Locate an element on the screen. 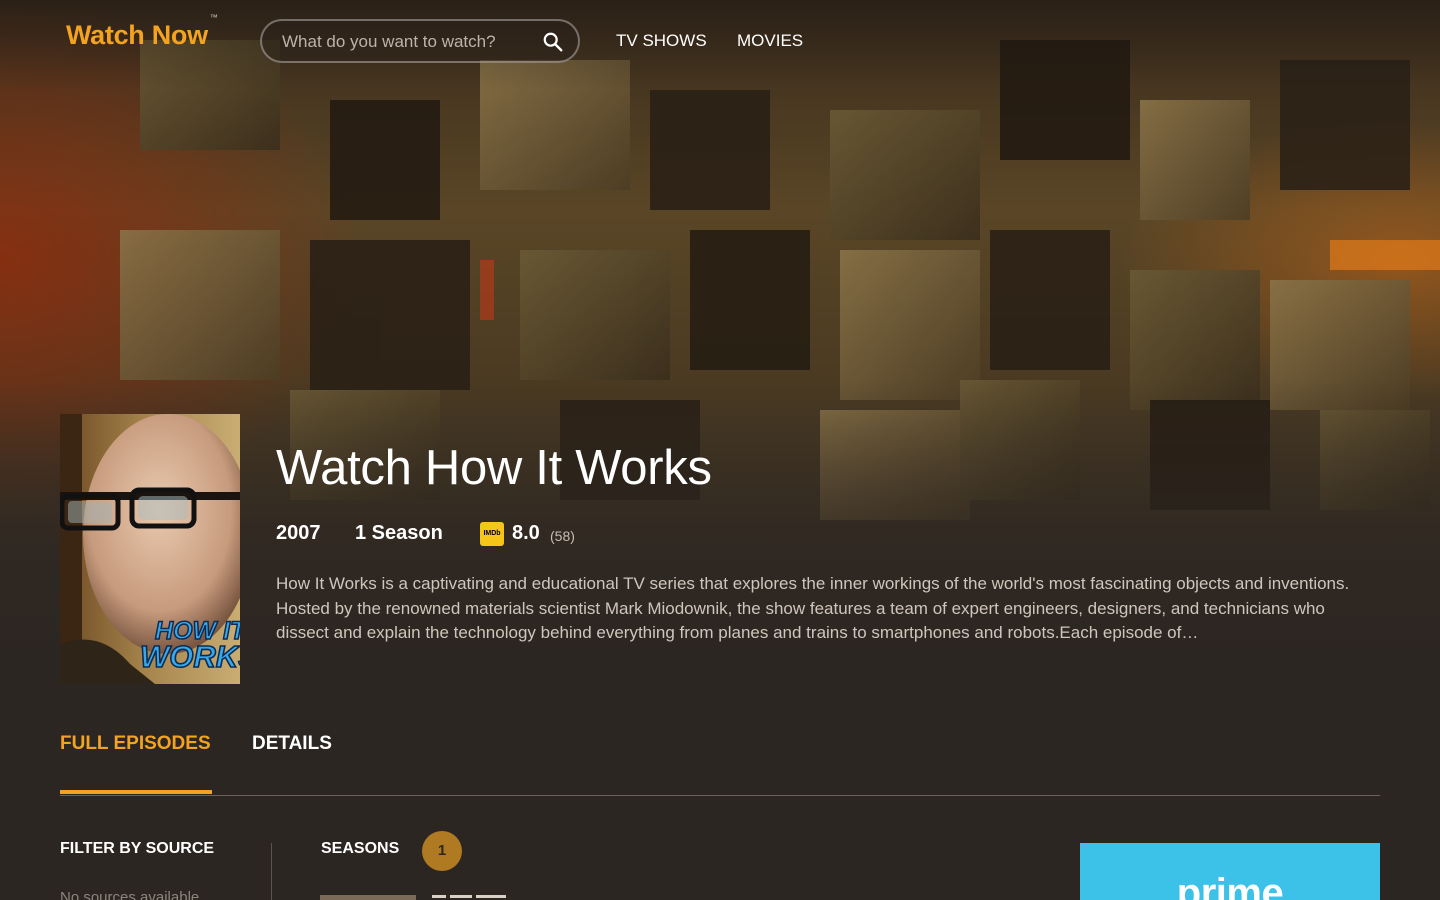 The image size is (1440, 900). search-icon is located at coordinates (553, 42).